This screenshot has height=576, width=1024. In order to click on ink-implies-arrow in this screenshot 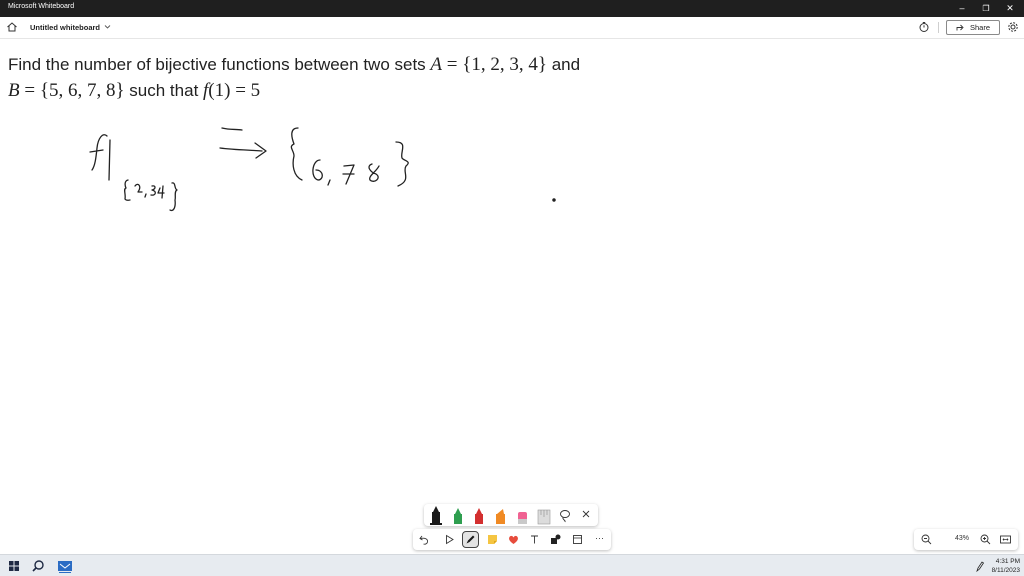, I will do `click(243, 143)`.